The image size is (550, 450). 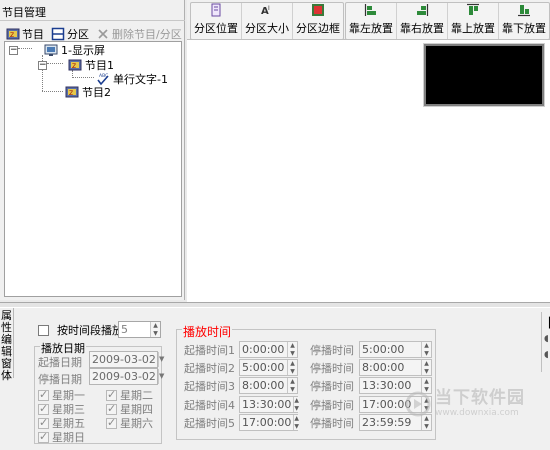 I want to click on area-size-label: 分区大小, so click(x=267, y=28).